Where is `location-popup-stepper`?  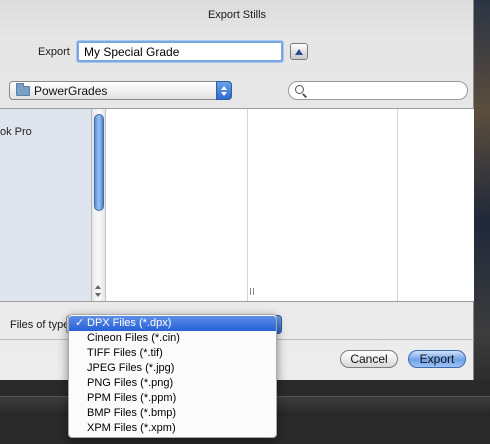 location-popup-stepper is located at coordinates (224, 90).